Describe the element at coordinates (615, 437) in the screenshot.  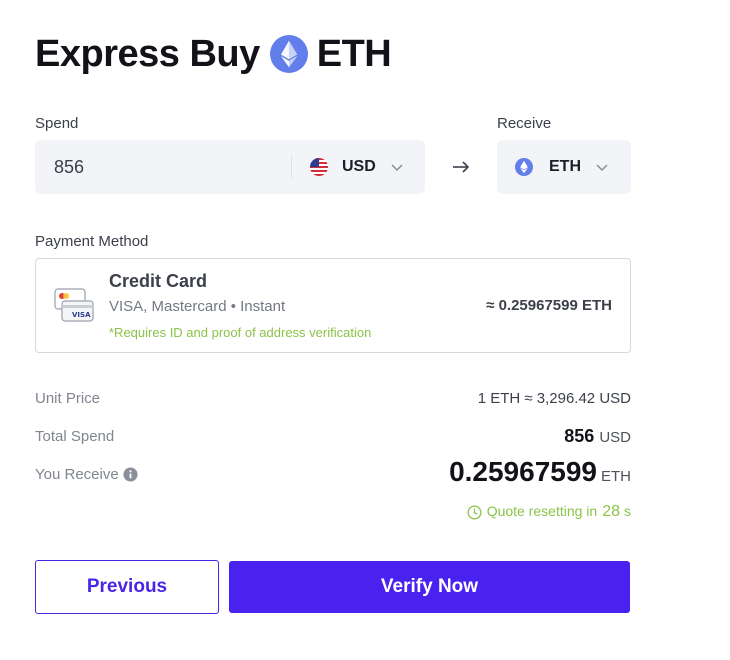
I see `total-spend-unit: USD` at that location.